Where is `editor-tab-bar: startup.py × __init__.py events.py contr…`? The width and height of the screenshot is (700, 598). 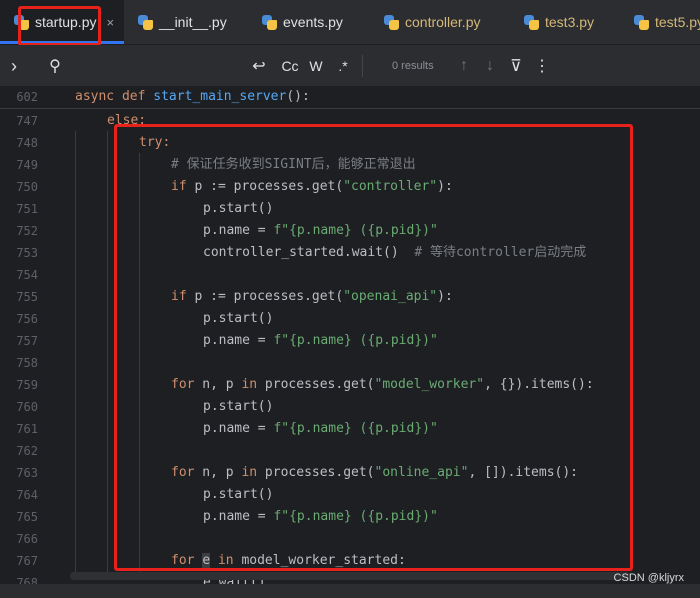
editor-tab-bar: startup.py × __init__.py events.py contr… is located at coordinates (350, 22).